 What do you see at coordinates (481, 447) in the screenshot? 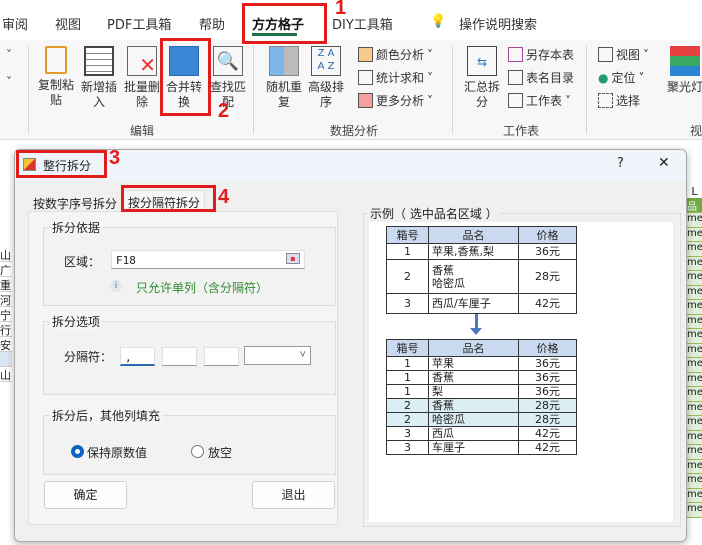
I see `table-row: 3 车厘子 42元` at bounding box center [481, 447].